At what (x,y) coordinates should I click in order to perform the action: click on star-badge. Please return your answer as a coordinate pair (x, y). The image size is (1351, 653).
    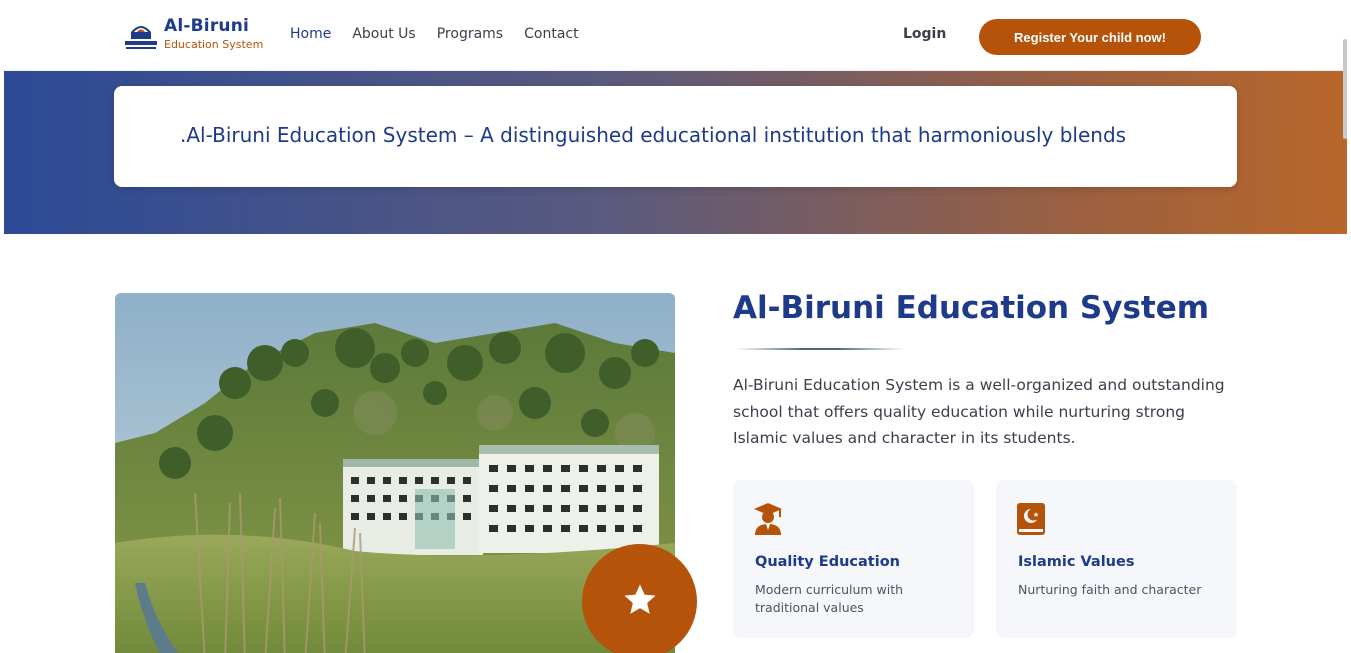
    Looking at the image, I should click on (639, 598).